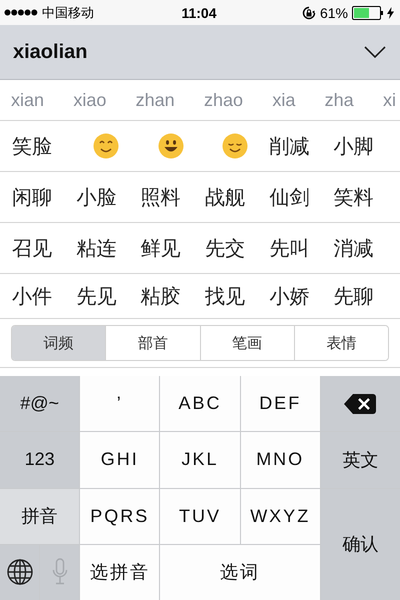 The width and height of the screenshot is (400, 600). Describe the element at coordinates (68, 13) in the screenshot. I see `carrier-name: 中国移动` at that location.